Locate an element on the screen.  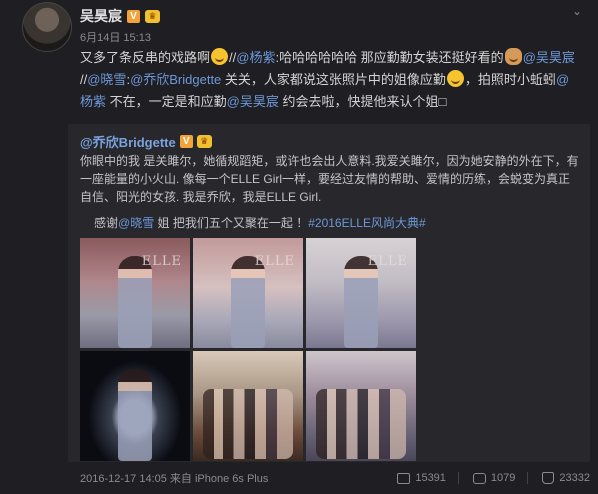
share-button: 15391 is located at coordinates (421, 478).